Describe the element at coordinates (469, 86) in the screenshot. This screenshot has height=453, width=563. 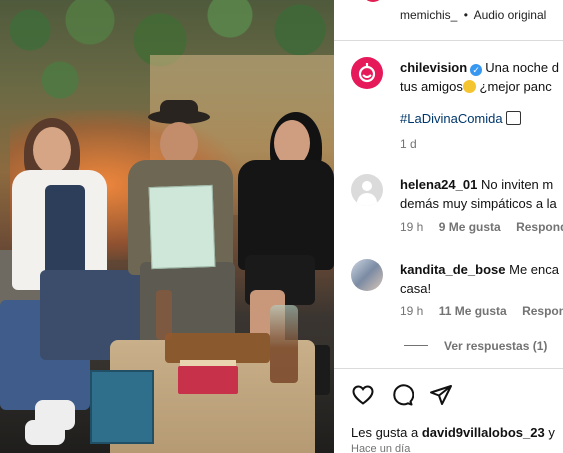
I see `smiley-hearts-icon` at that location.